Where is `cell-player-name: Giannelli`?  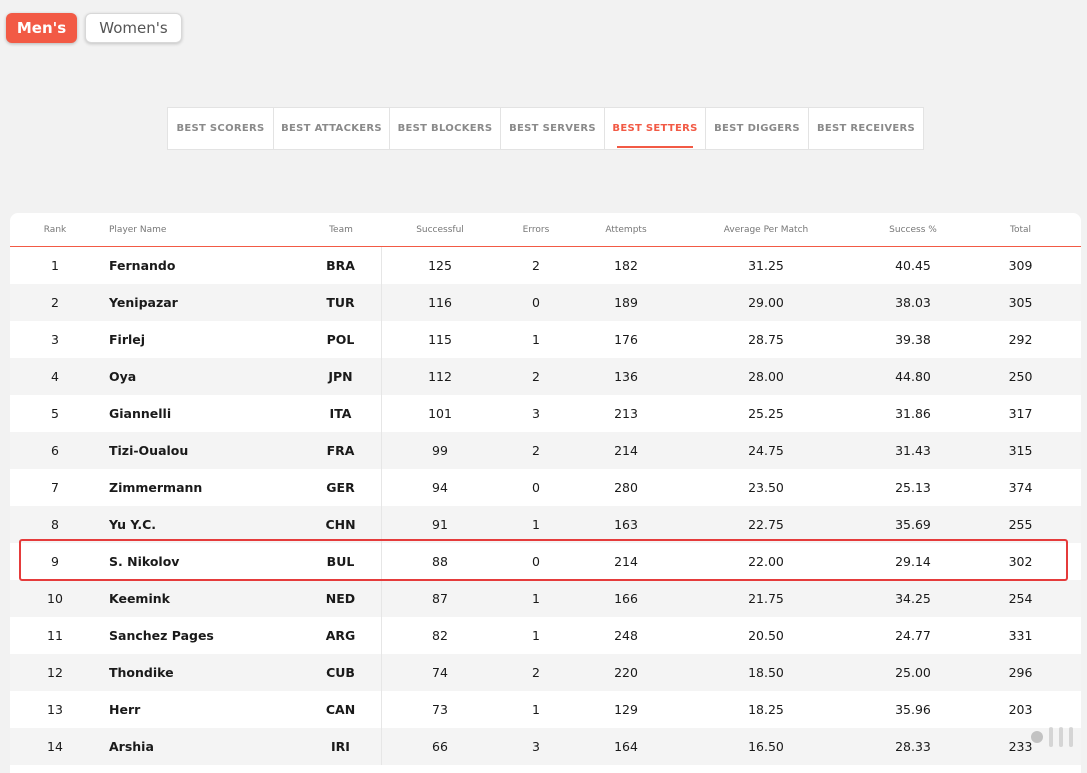
cell-player-name: Giannelli is located at coordinates (200, 413).